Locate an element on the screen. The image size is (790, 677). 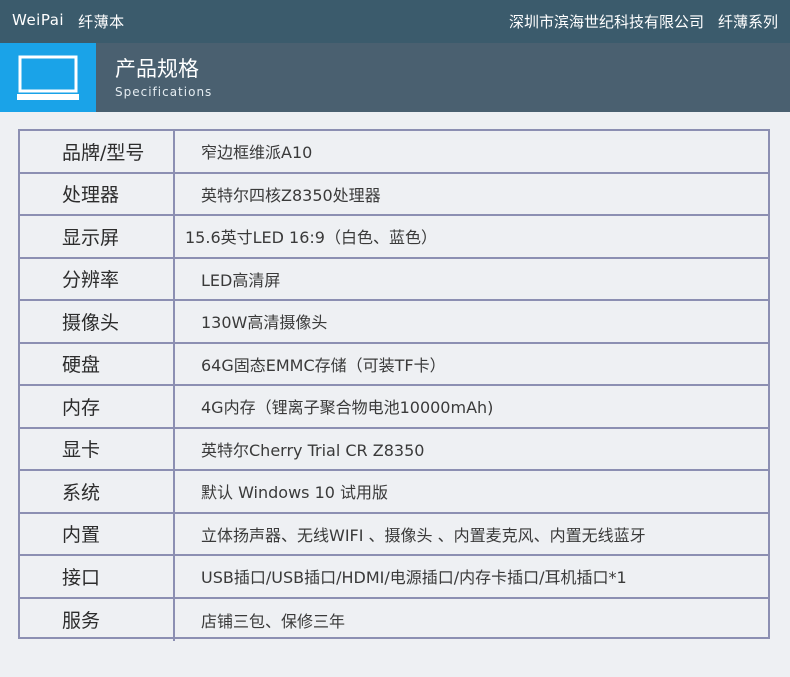
spec-row: 内置 立体扬声器、无线WIFI 、摄像头 、内置麦克风、内置无线蓝牙 is located at coordinates (394, 534).